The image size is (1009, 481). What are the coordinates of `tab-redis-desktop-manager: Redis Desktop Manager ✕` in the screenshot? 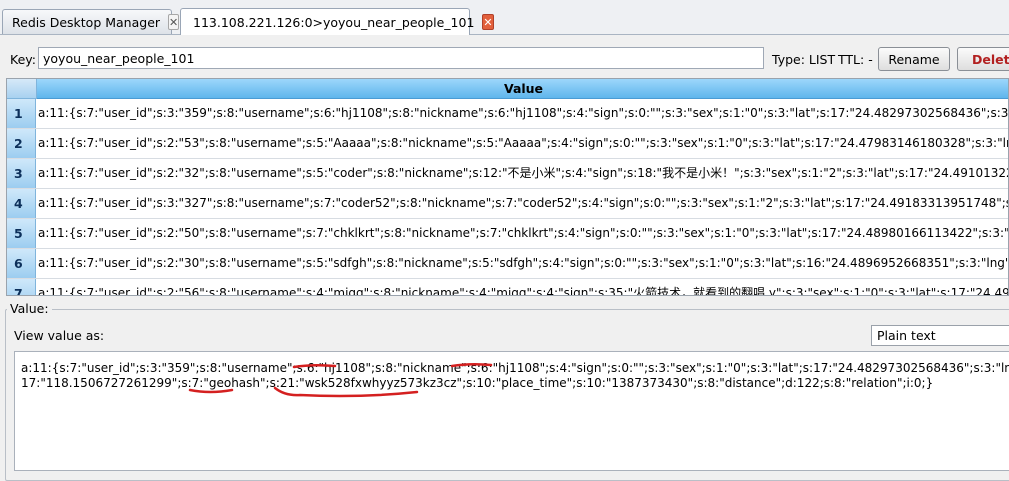 It's located at (91, 21).